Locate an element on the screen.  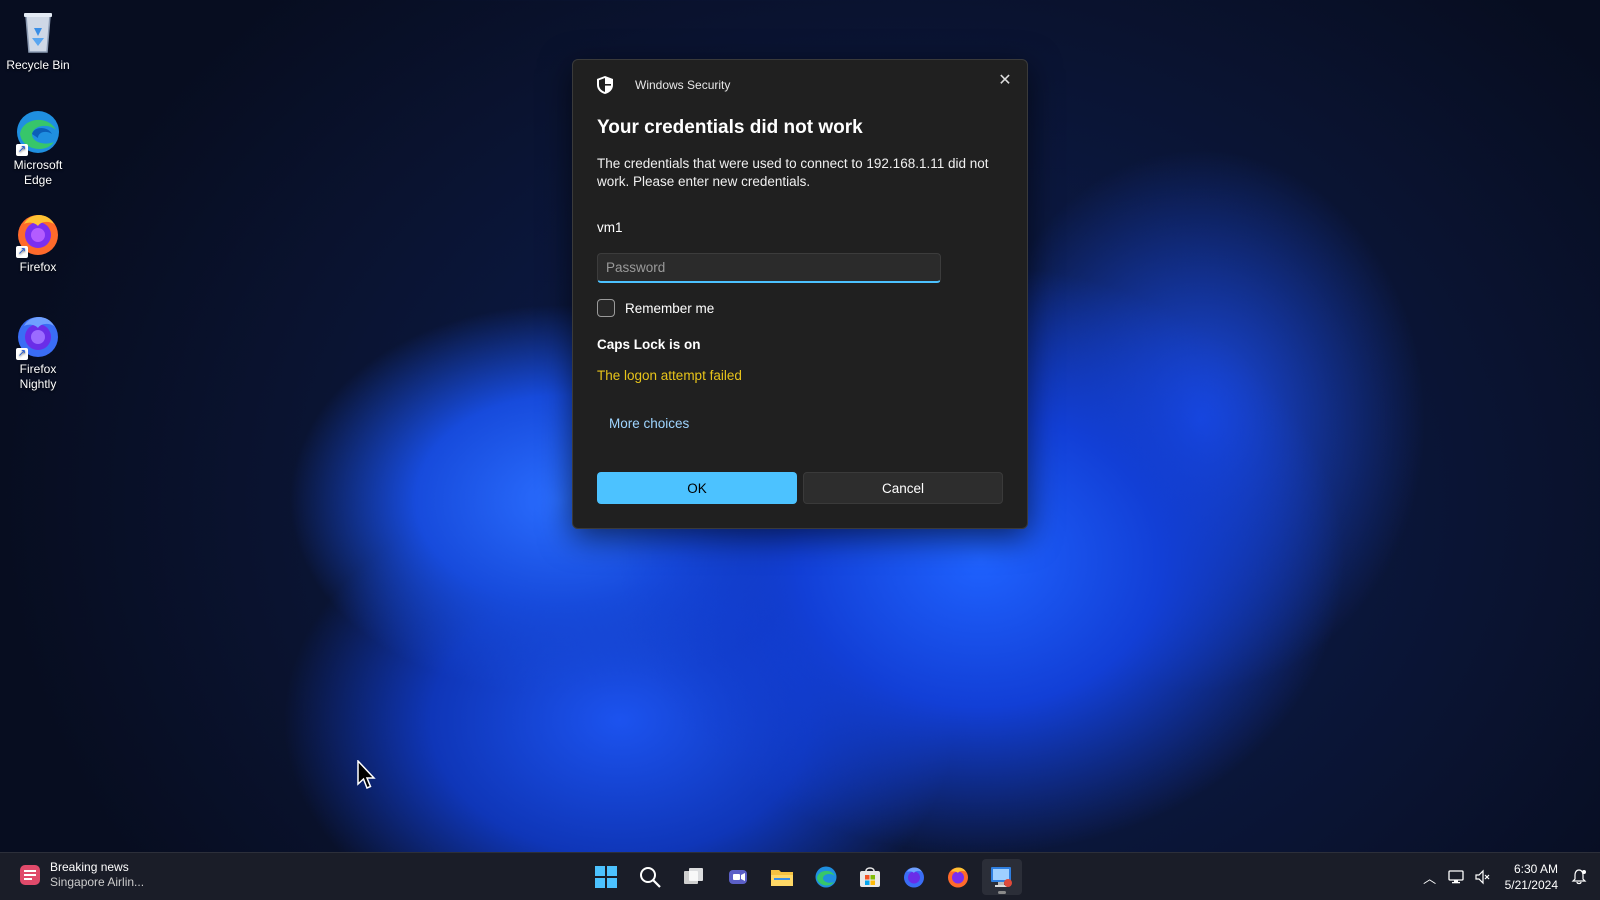
remote-desktop-icon is located at coordinates (1001, 877).